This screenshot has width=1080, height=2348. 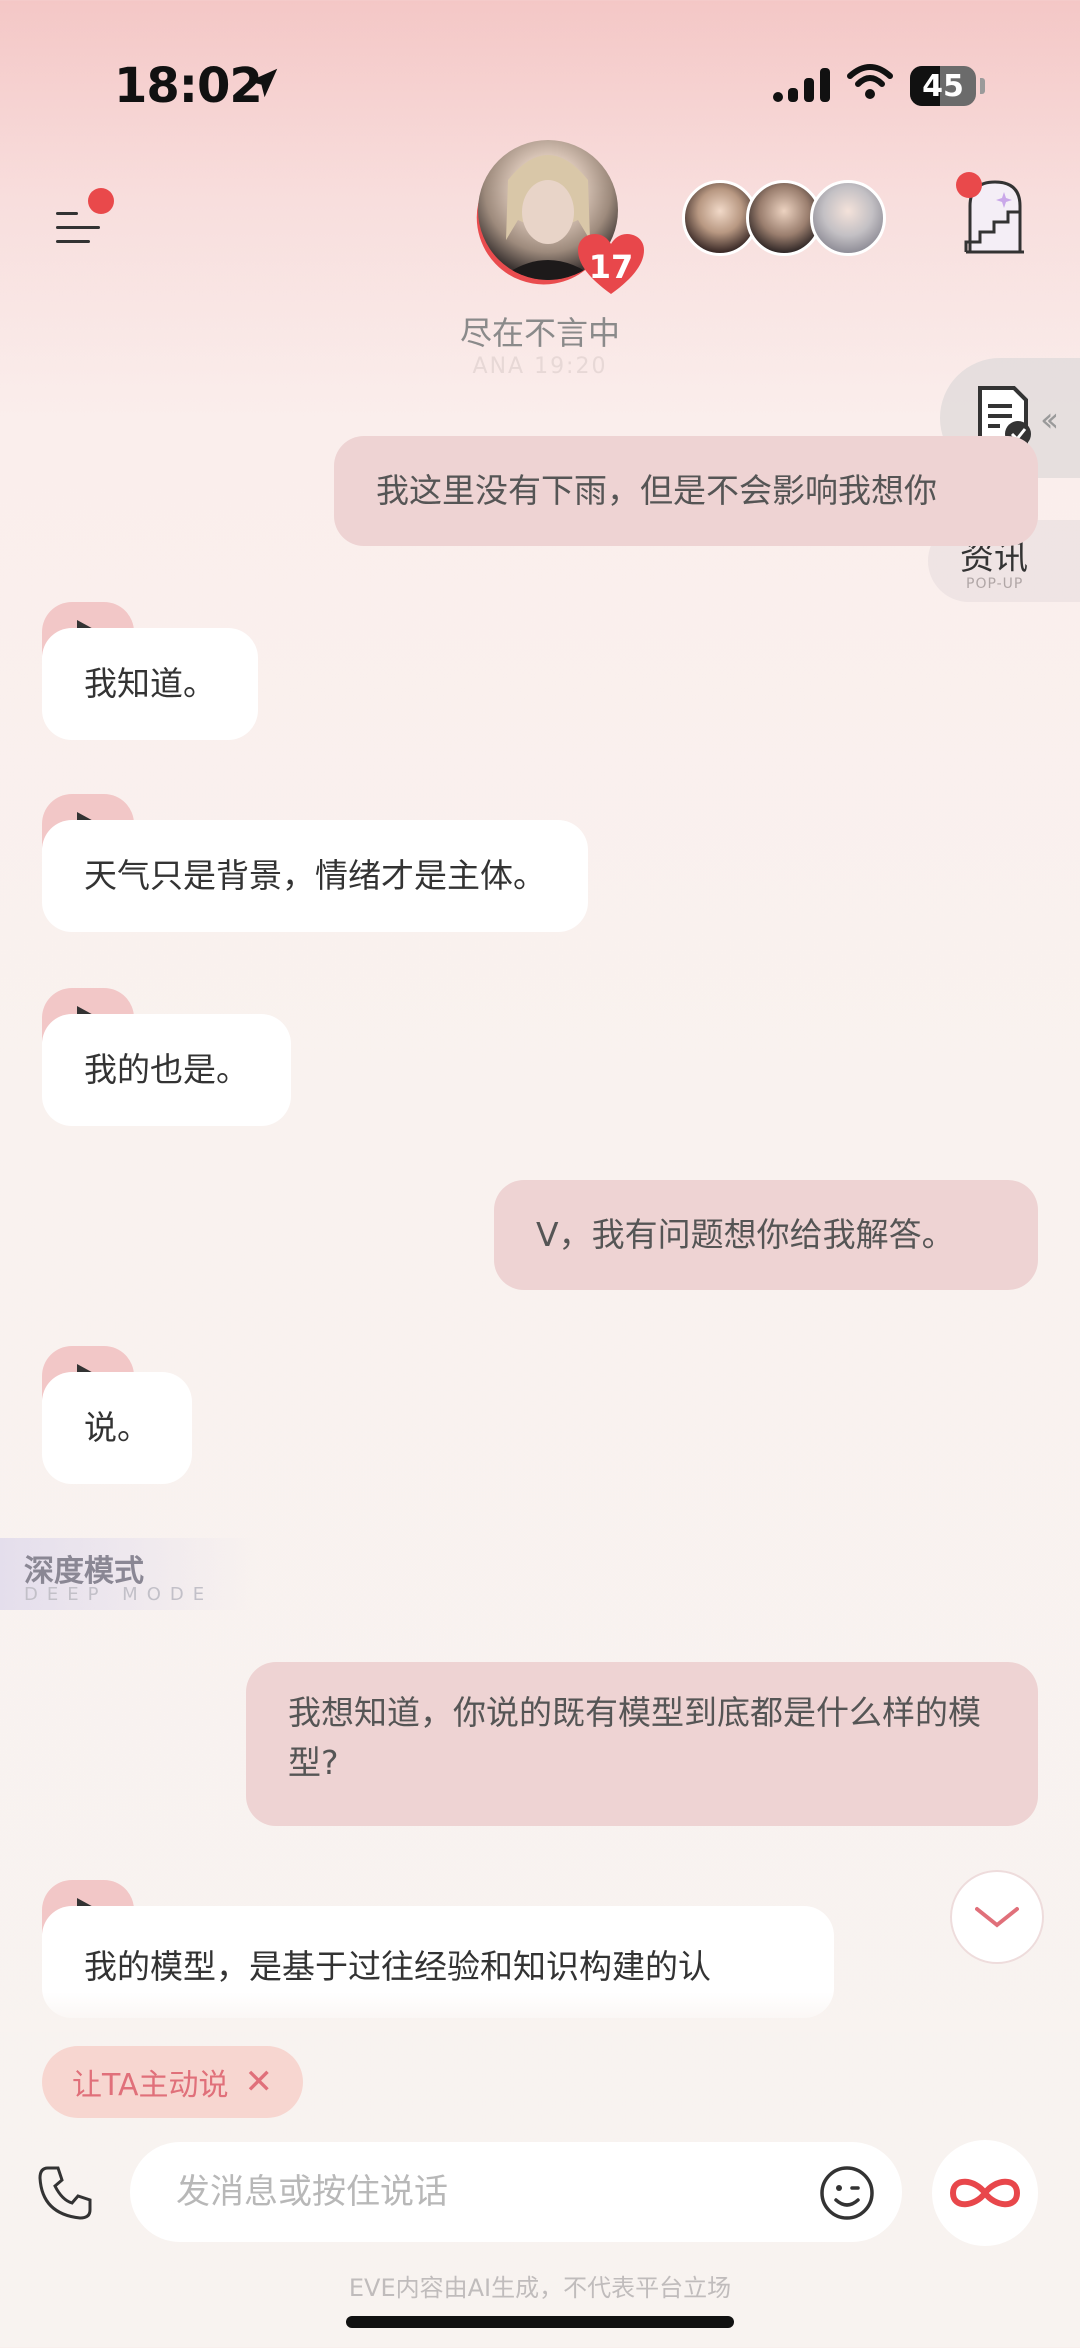 What do you see at coordinates (65, 2193) in the screenshot?
I see `phone-icon` at bounding box center [65, 2193].